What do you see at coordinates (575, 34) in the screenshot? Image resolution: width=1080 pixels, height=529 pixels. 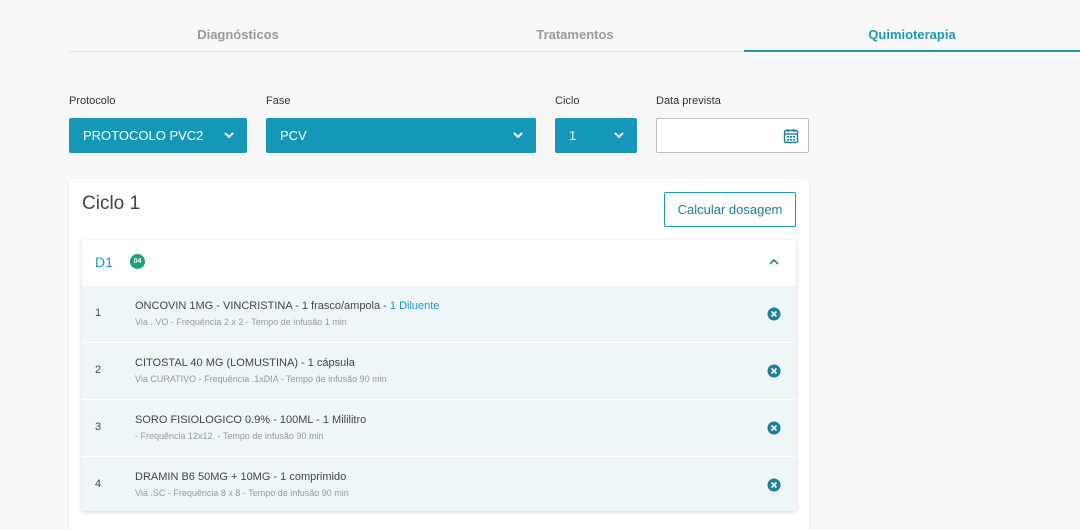 I see `tab-tratamentos: Tratamentos` at bounding box center [575, 34].